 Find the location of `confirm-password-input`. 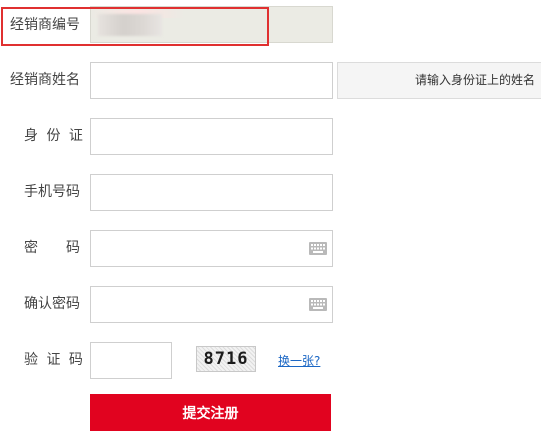

confirm-password-input is located at coordinates (211, 304).